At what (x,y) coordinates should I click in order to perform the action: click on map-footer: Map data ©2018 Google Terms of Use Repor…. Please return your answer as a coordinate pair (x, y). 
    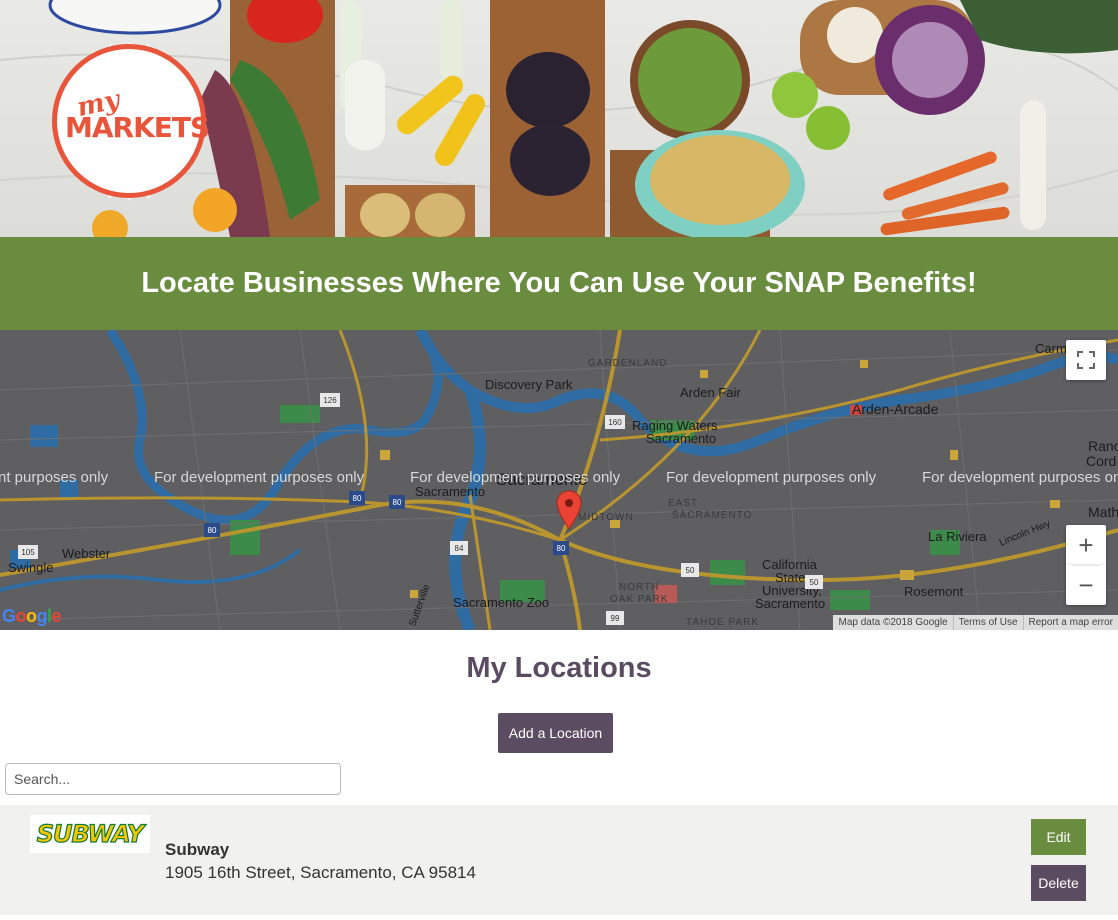
    Looking at the image, I should click on (975, 622).